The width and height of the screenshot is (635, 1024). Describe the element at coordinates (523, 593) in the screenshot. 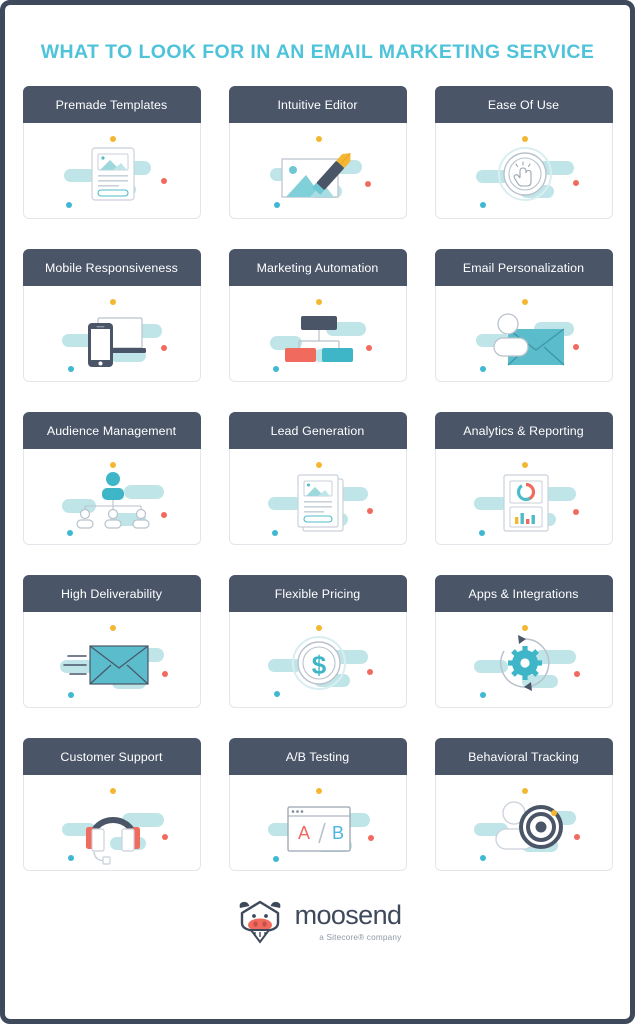

I see `card-title: Apps & Integrations` at that location.